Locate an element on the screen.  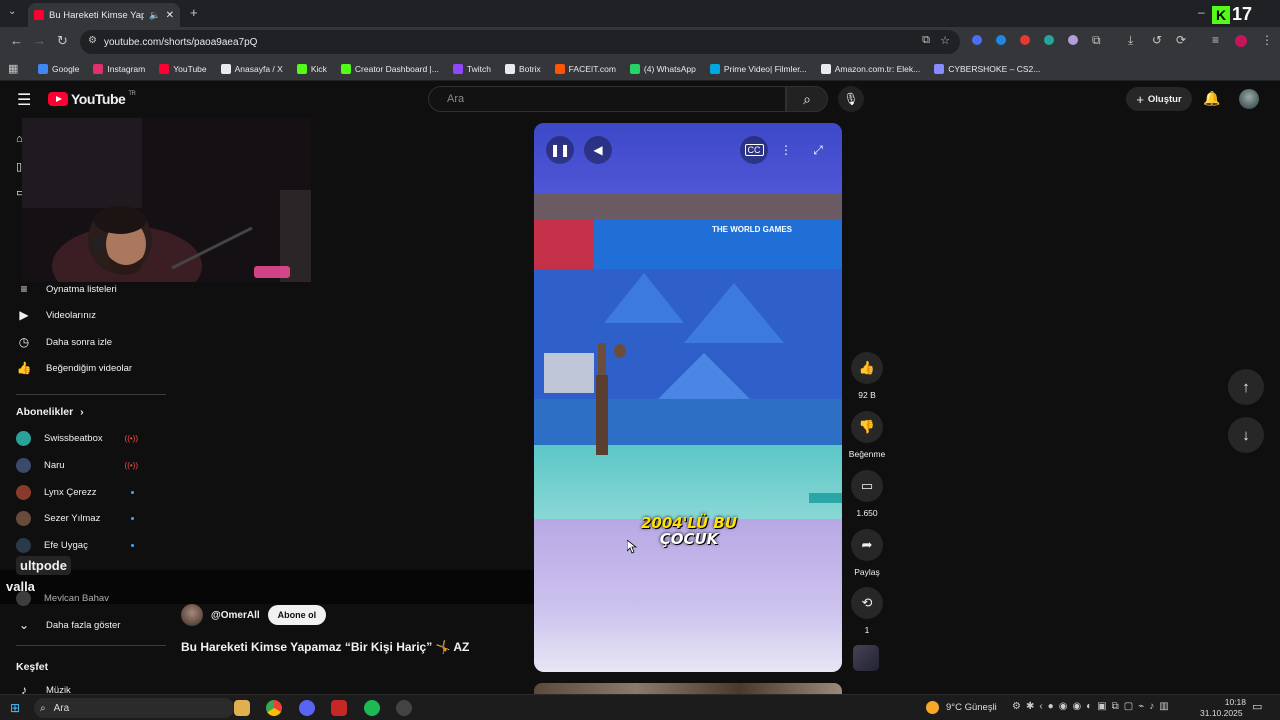
bookmark-google: Google is located at coordinates (58, 68).